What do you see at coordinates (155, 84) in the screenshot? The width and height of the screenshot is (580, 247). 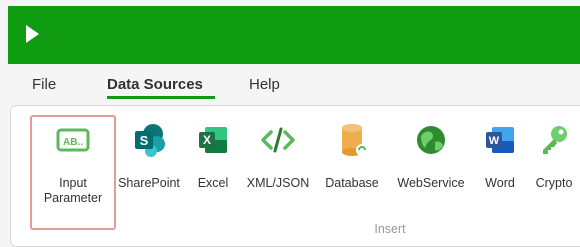 I see `menu-data-sources: Data Sources` at bounding box center [155, 84].